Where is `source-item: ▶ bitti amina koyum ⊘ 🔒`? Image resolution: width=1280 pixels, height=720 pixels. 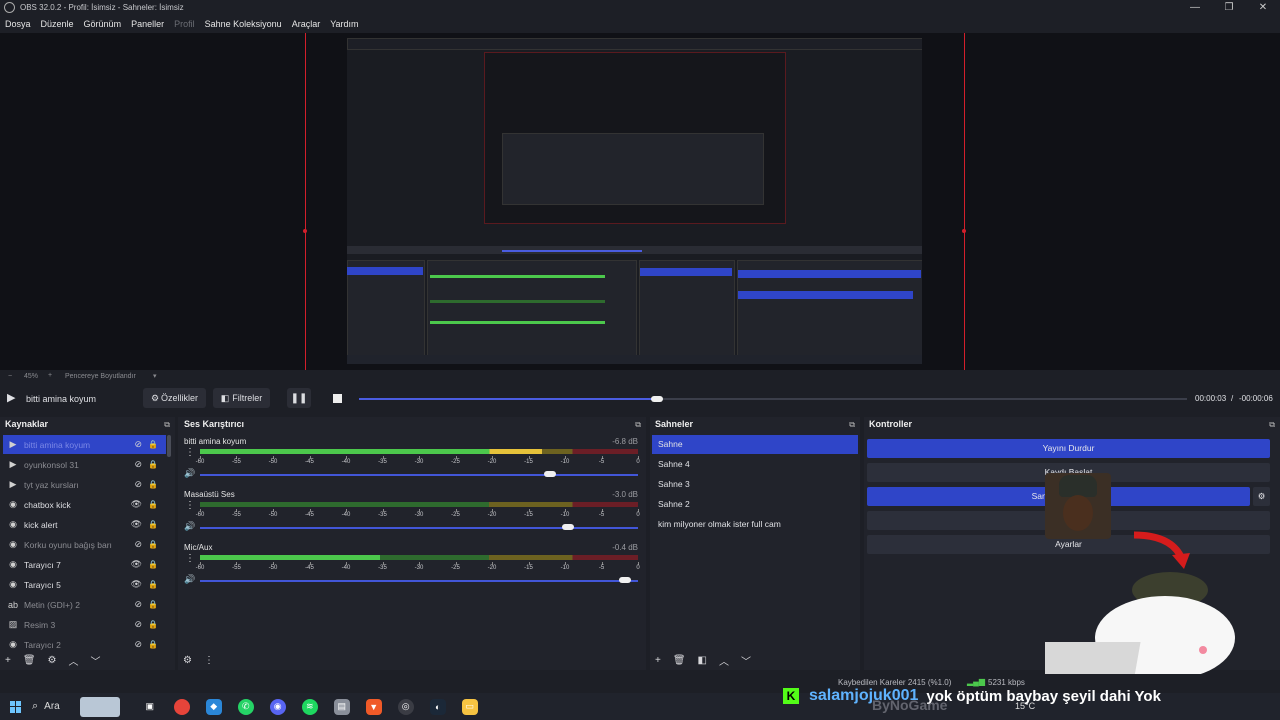
source-item: ▶ bitti amina koyum ⊘ 🔒 is located at coordinates (84, 444).